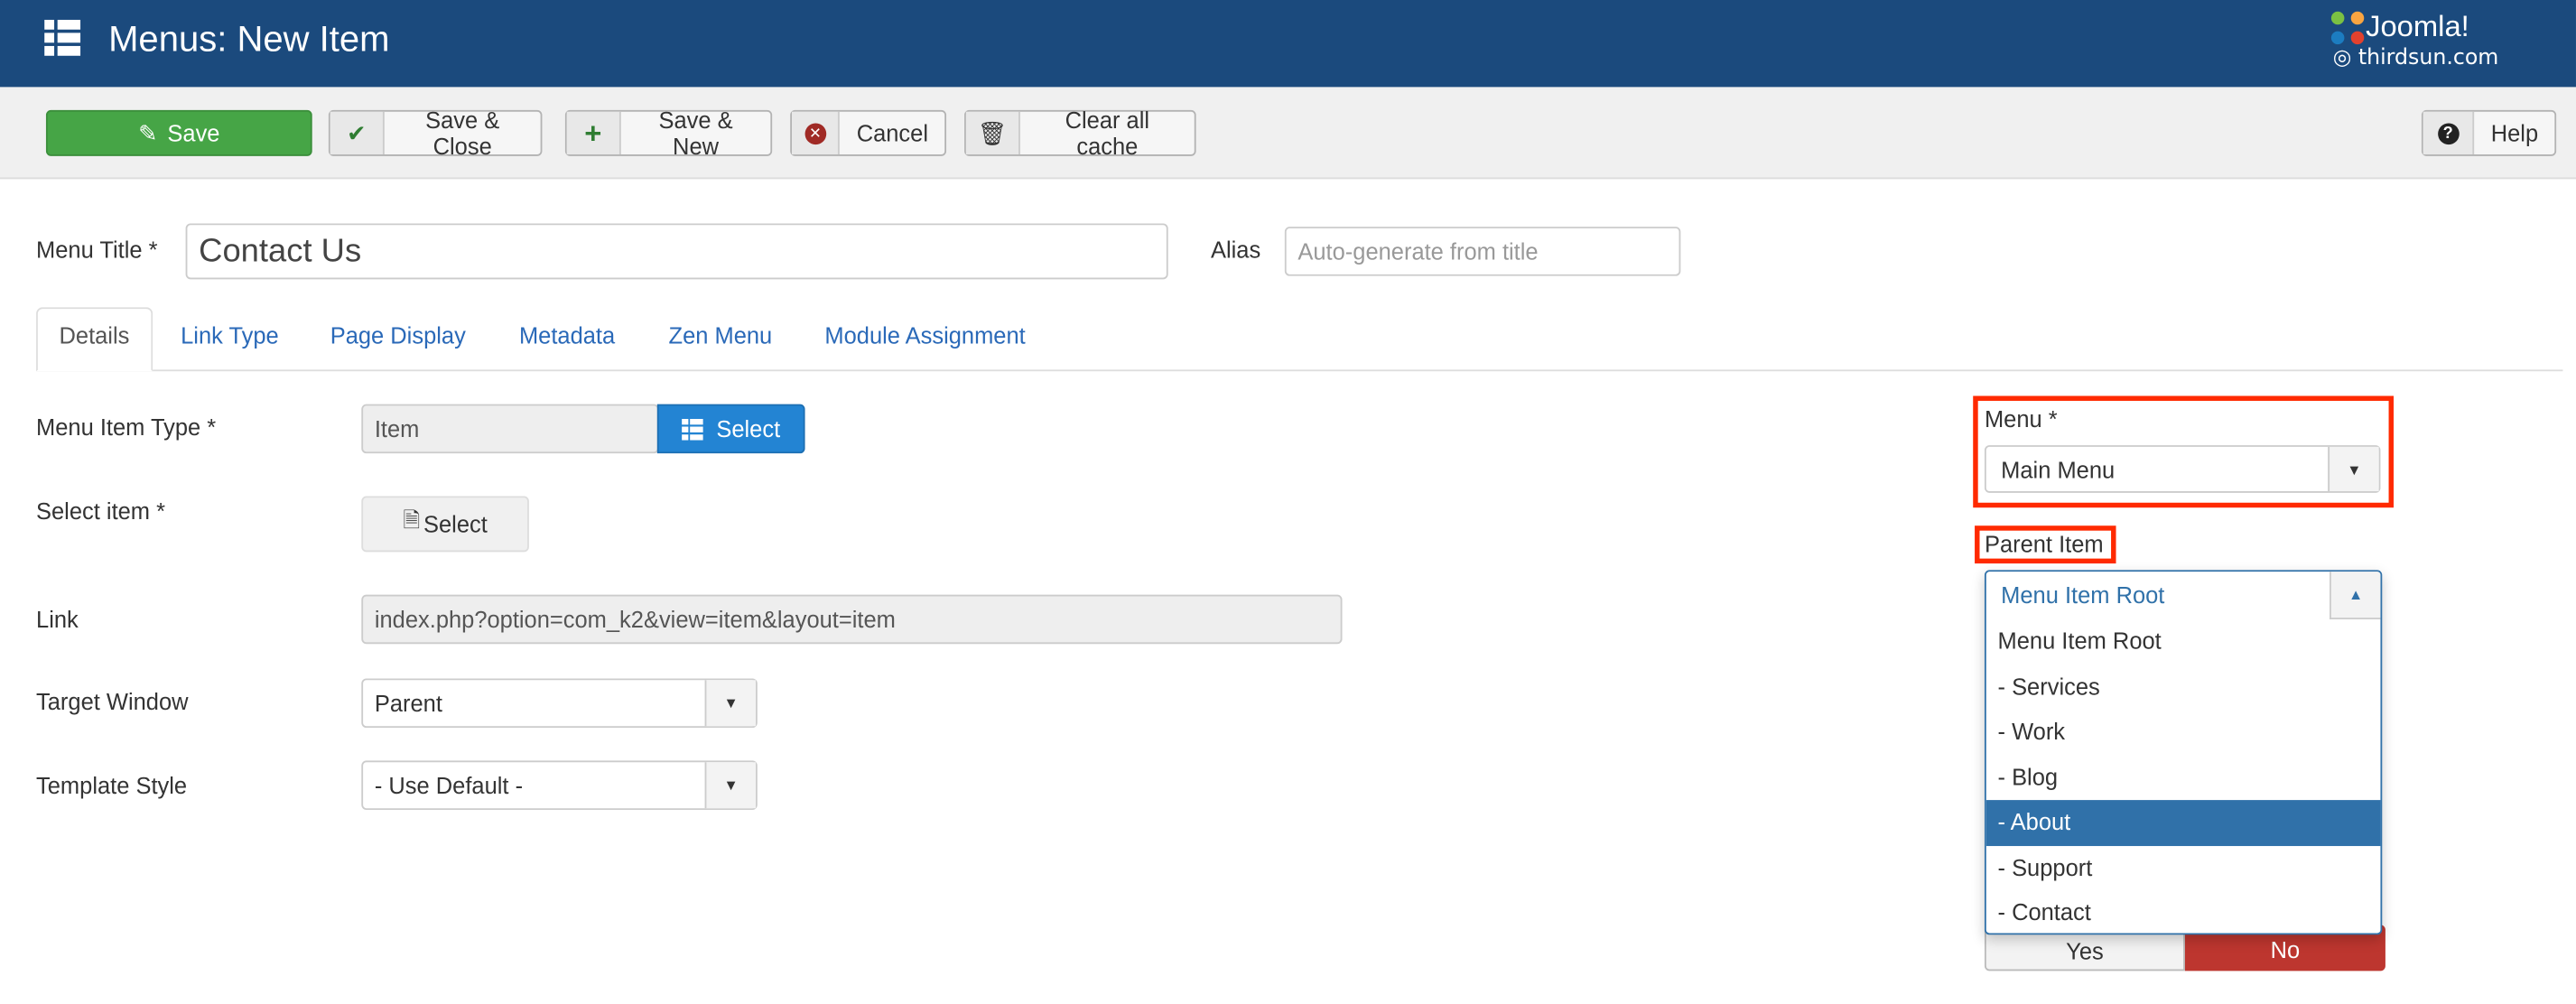  I want to click on template-style-select: - Use Default - ▼, so click(559, 785).